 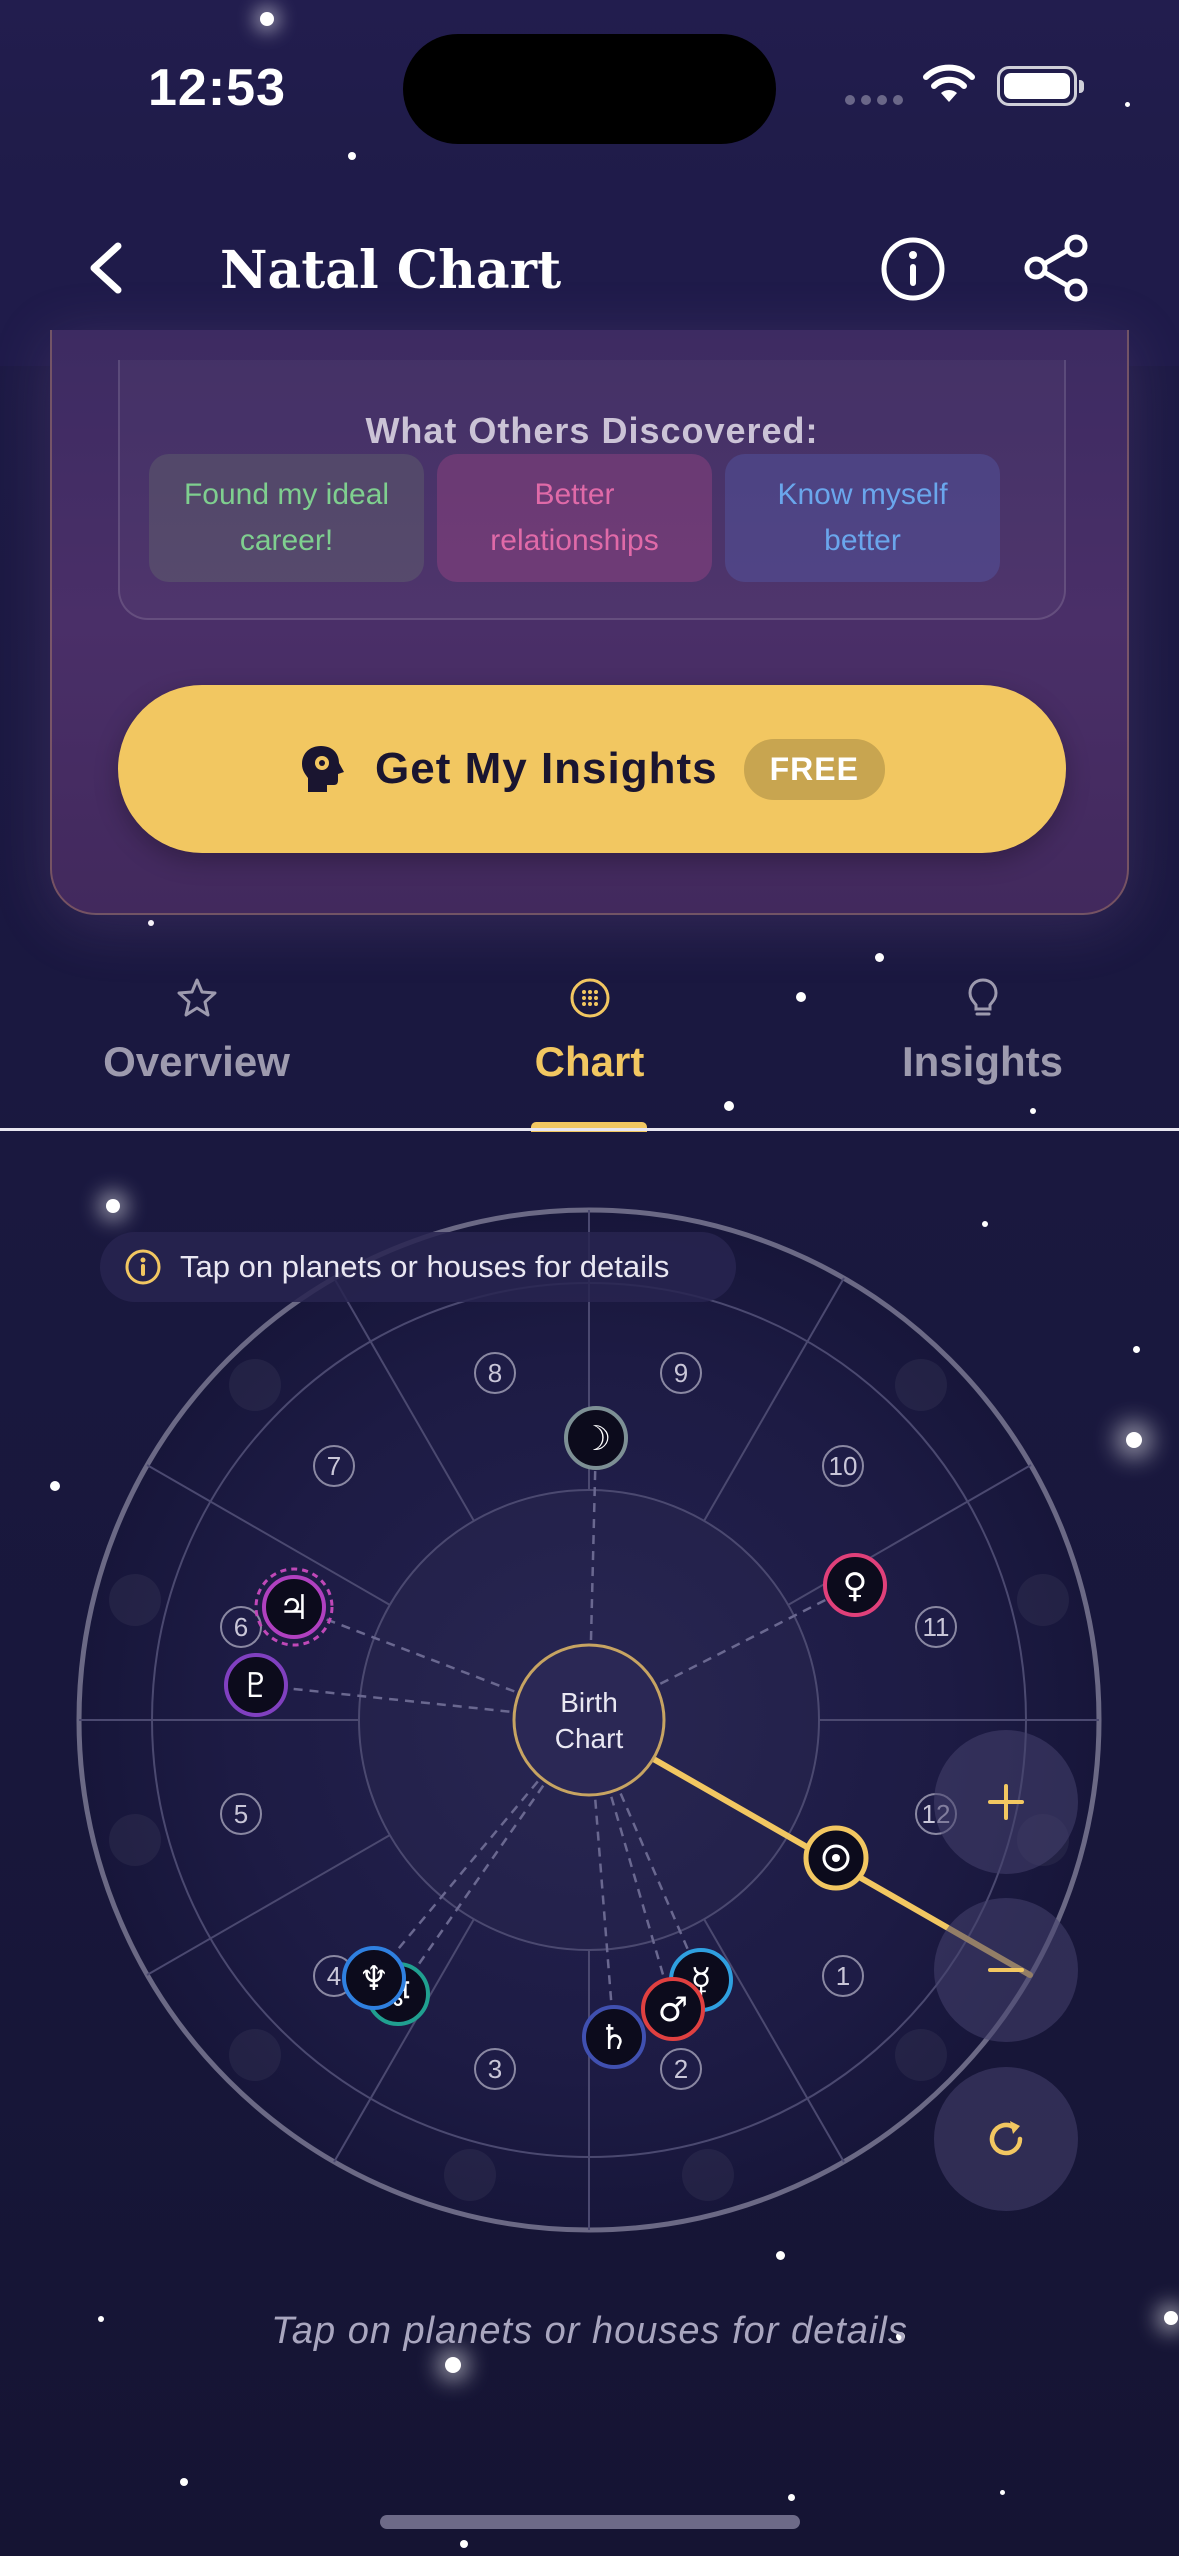 What do you see at coordinates (589, 1702) in the screenshot?
I see `center-label-line1: Birth` at bounding box center [589, 1702].